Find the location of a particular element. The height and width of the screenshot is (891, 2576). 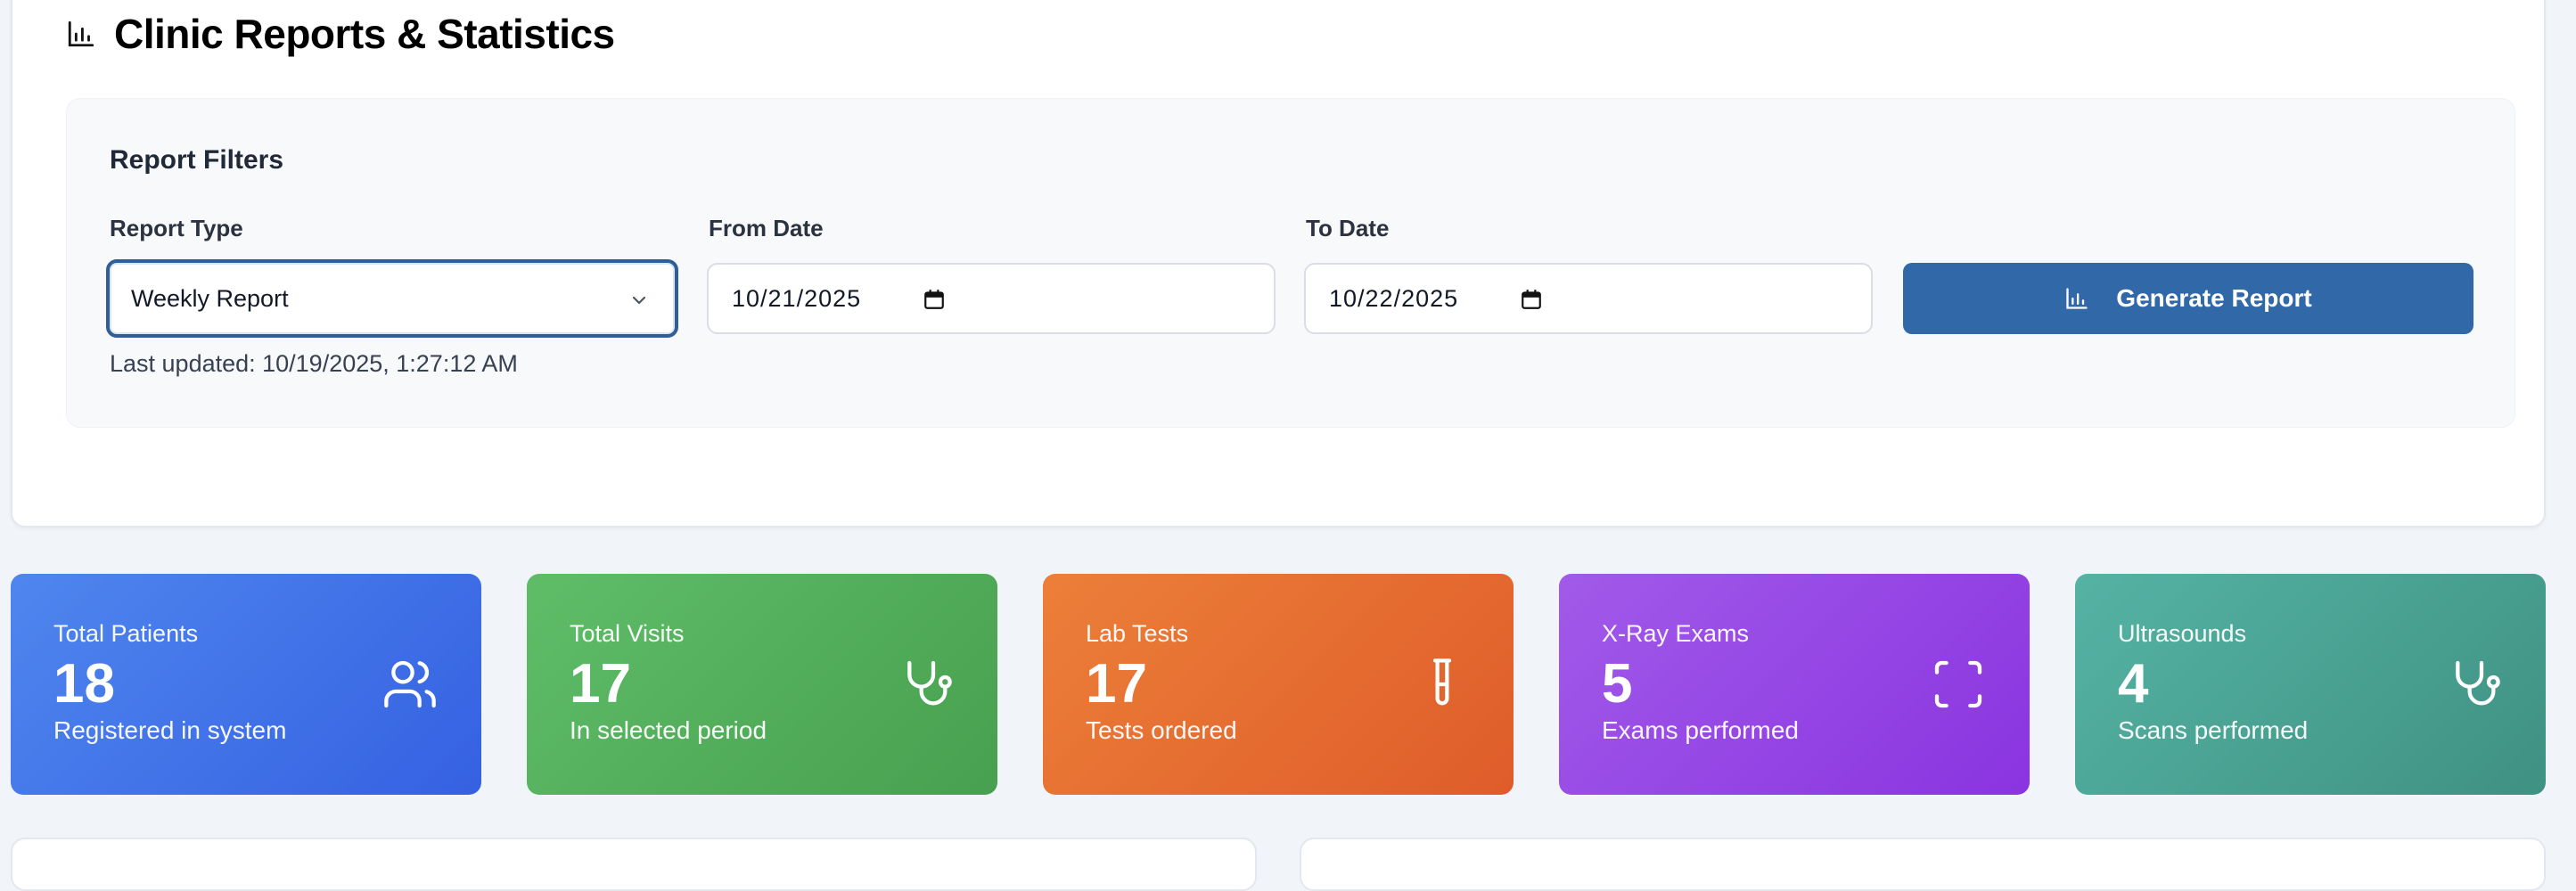

stat-subtitle: Exams performed is located at coordinates (1700, 730).